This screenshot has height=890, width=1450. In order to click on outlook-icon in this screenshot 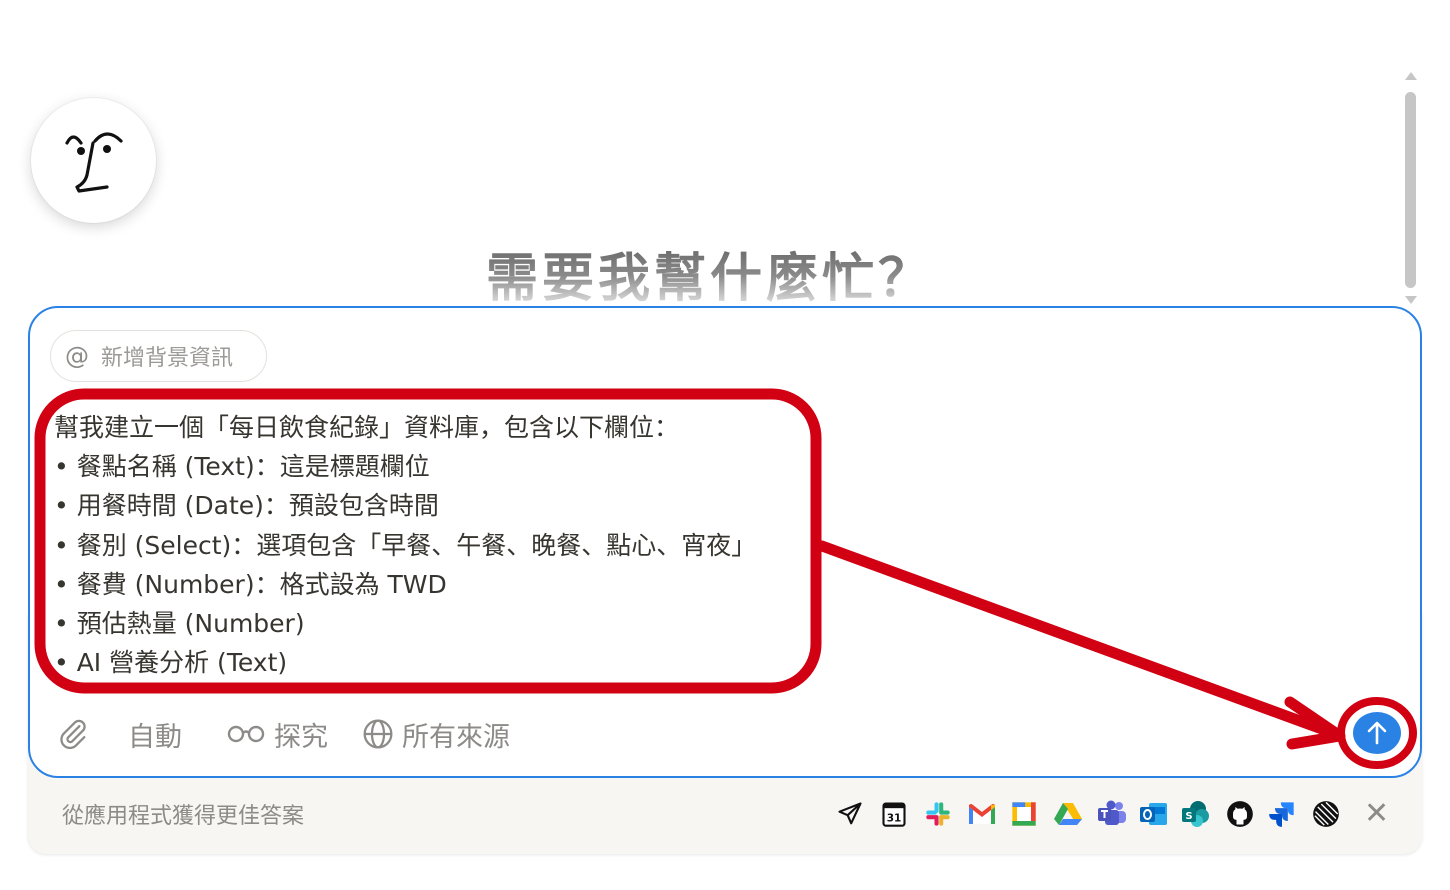, I will do `click(1154, 814)`.